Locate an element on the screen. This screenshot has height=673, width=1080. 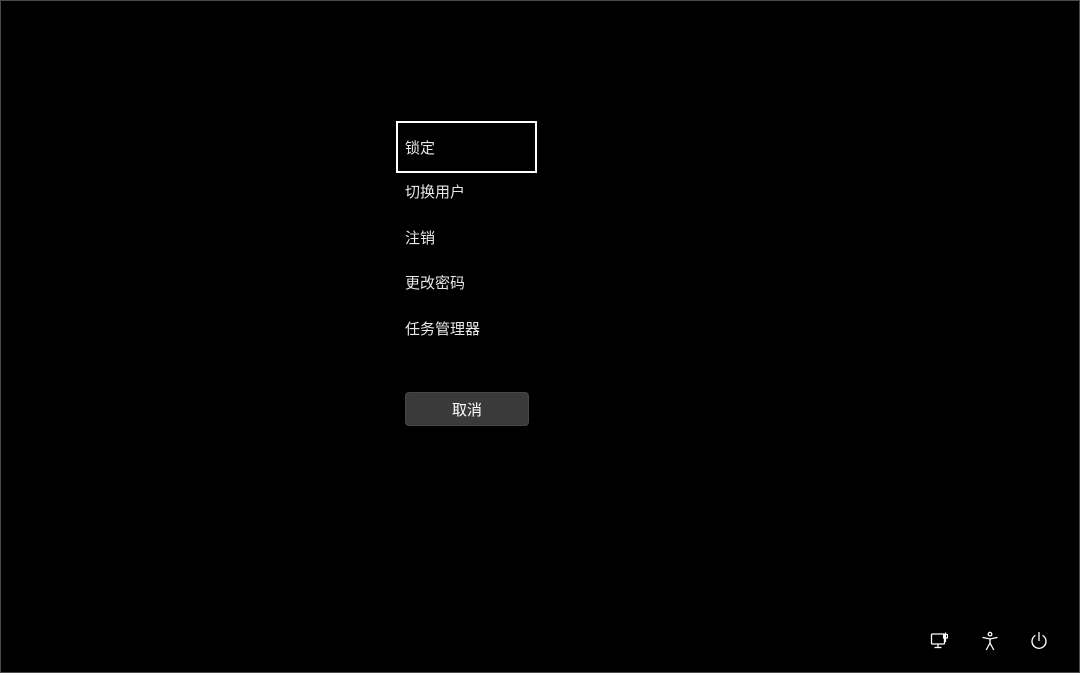
sign-out-option-label: 注销 is located at coordinates (420, 237).